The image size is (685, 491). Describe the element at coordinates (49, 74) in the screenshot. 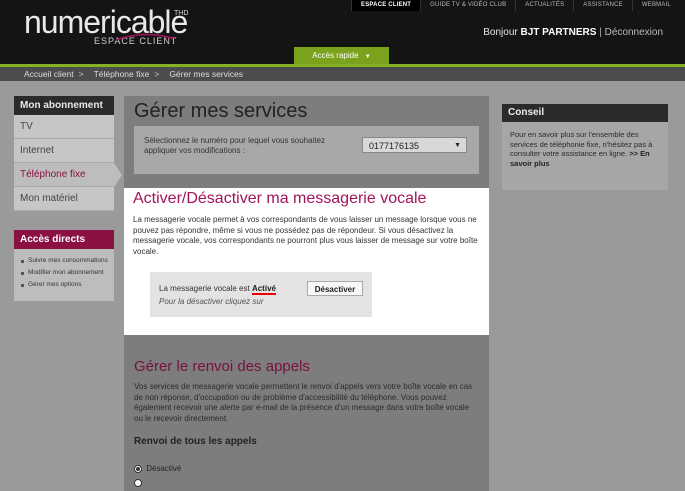

I see `breadcrumb-home: Accueil client` at that location.